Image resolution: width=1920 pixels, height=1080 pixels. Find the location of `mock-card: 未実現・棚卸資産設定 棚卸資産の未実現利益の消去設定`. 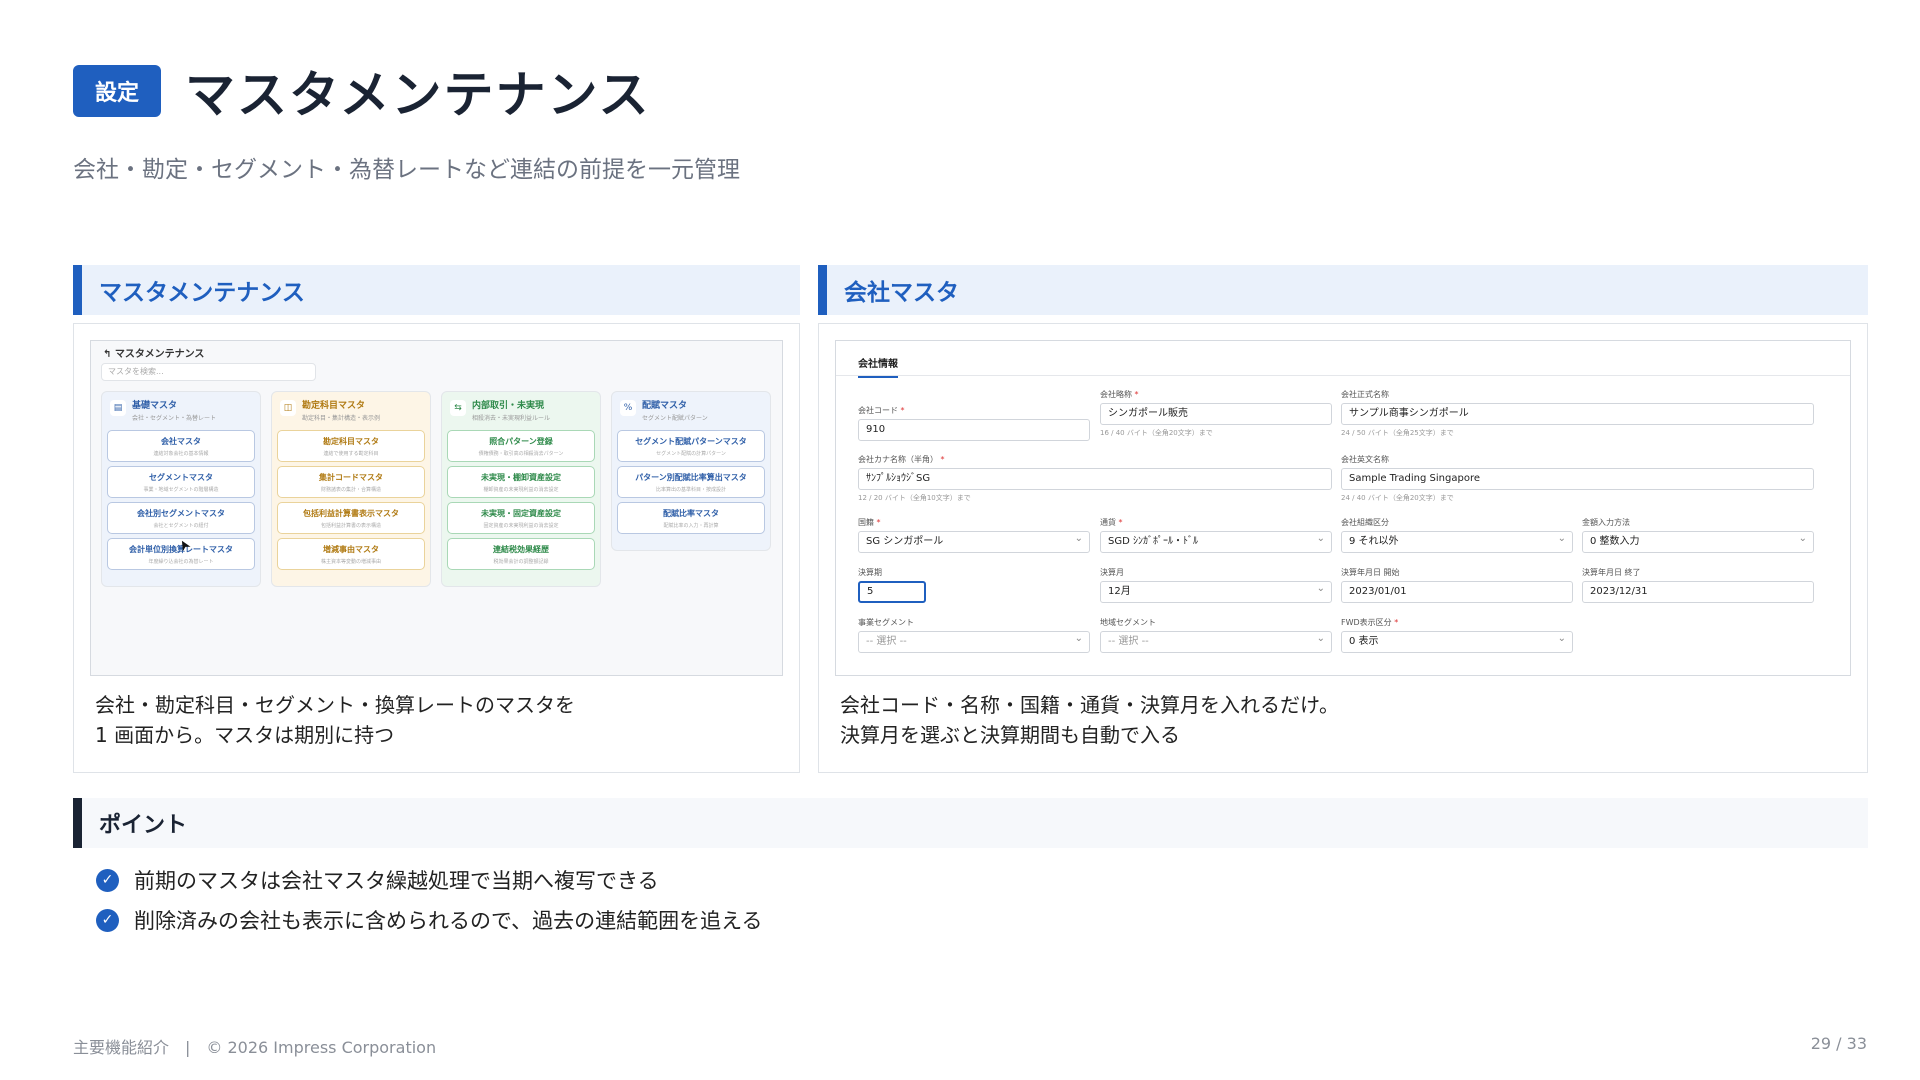

mock-card: 未実現・棚卸資産設定 棚卸資産の未実現利益の消去設定 is located at coordinates (521, 482).